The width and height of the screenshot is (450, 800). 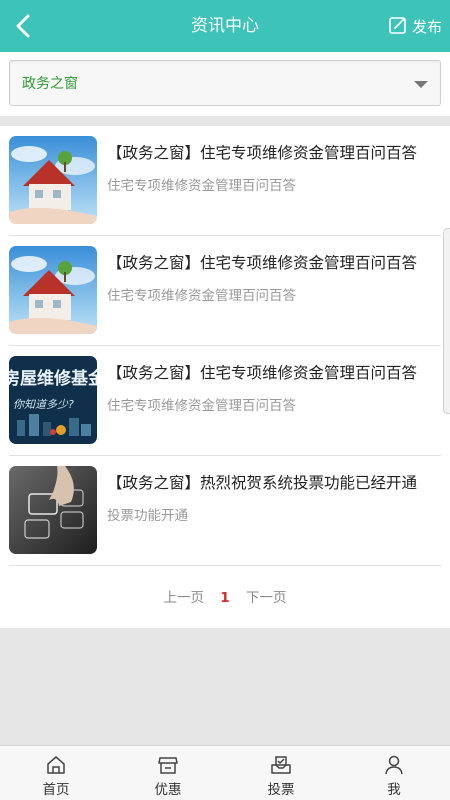 I want to click on tab-offers: 优惠, so click(x=168, y=773).